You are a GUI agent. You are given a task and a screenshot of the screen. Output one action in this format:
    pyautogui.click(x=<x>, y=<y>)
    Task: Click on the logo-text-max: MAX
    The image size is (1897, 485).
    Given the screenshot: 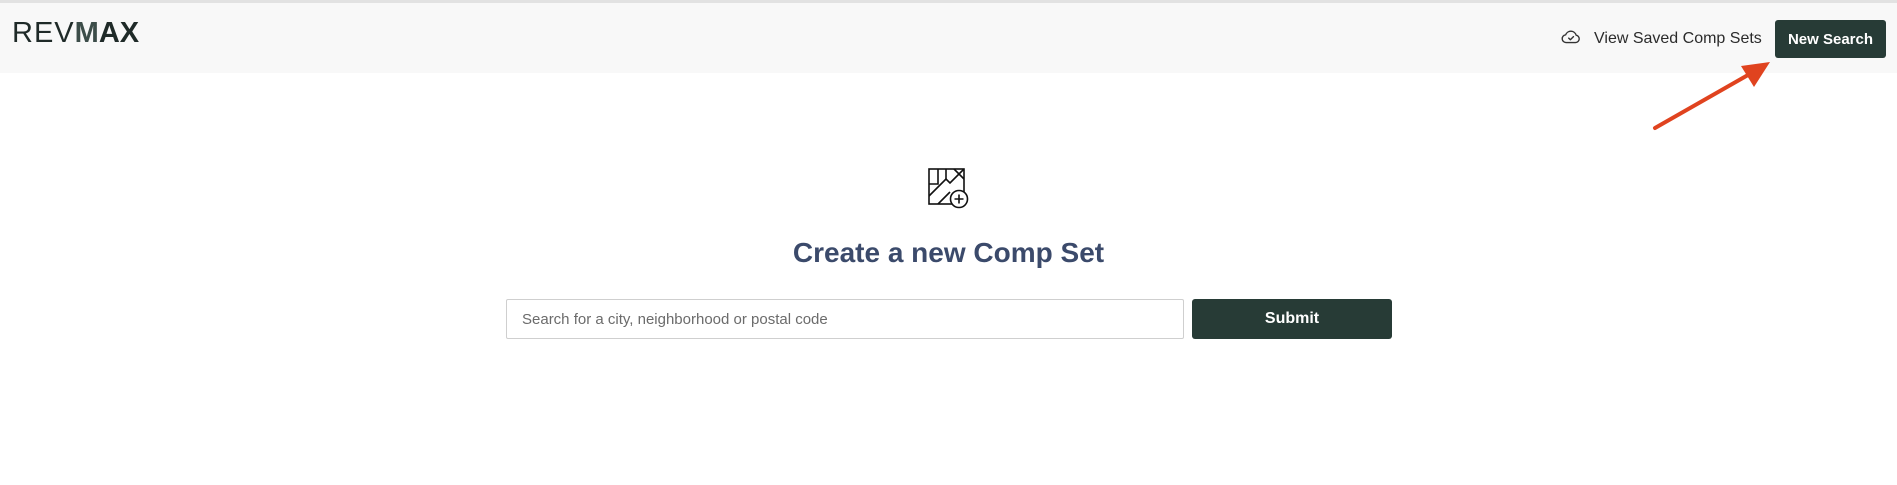 What is the action you would take?
    pyautogui.click(x=107, y=33)
    